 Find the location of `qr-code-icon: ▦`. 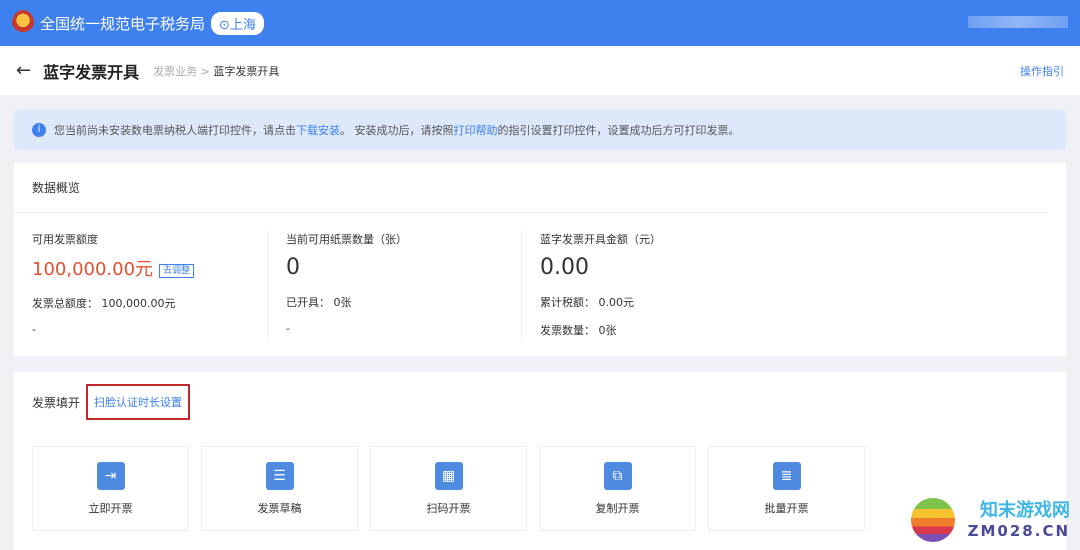

qr-code-icon: ▦ is located at coordinates (448, 475).